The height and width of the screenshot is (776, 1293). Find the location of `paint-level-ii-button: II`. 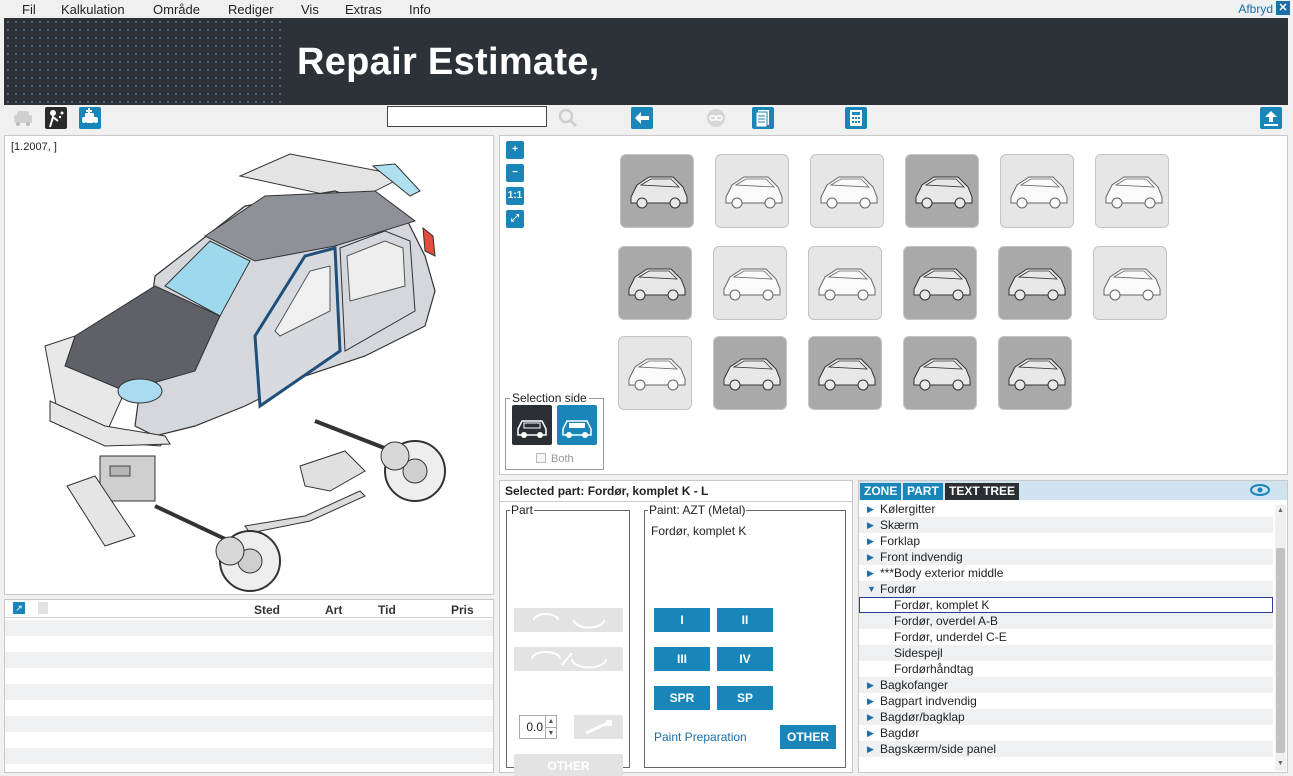

paint-level-ii-button: II is located at coordinates (745, 620).